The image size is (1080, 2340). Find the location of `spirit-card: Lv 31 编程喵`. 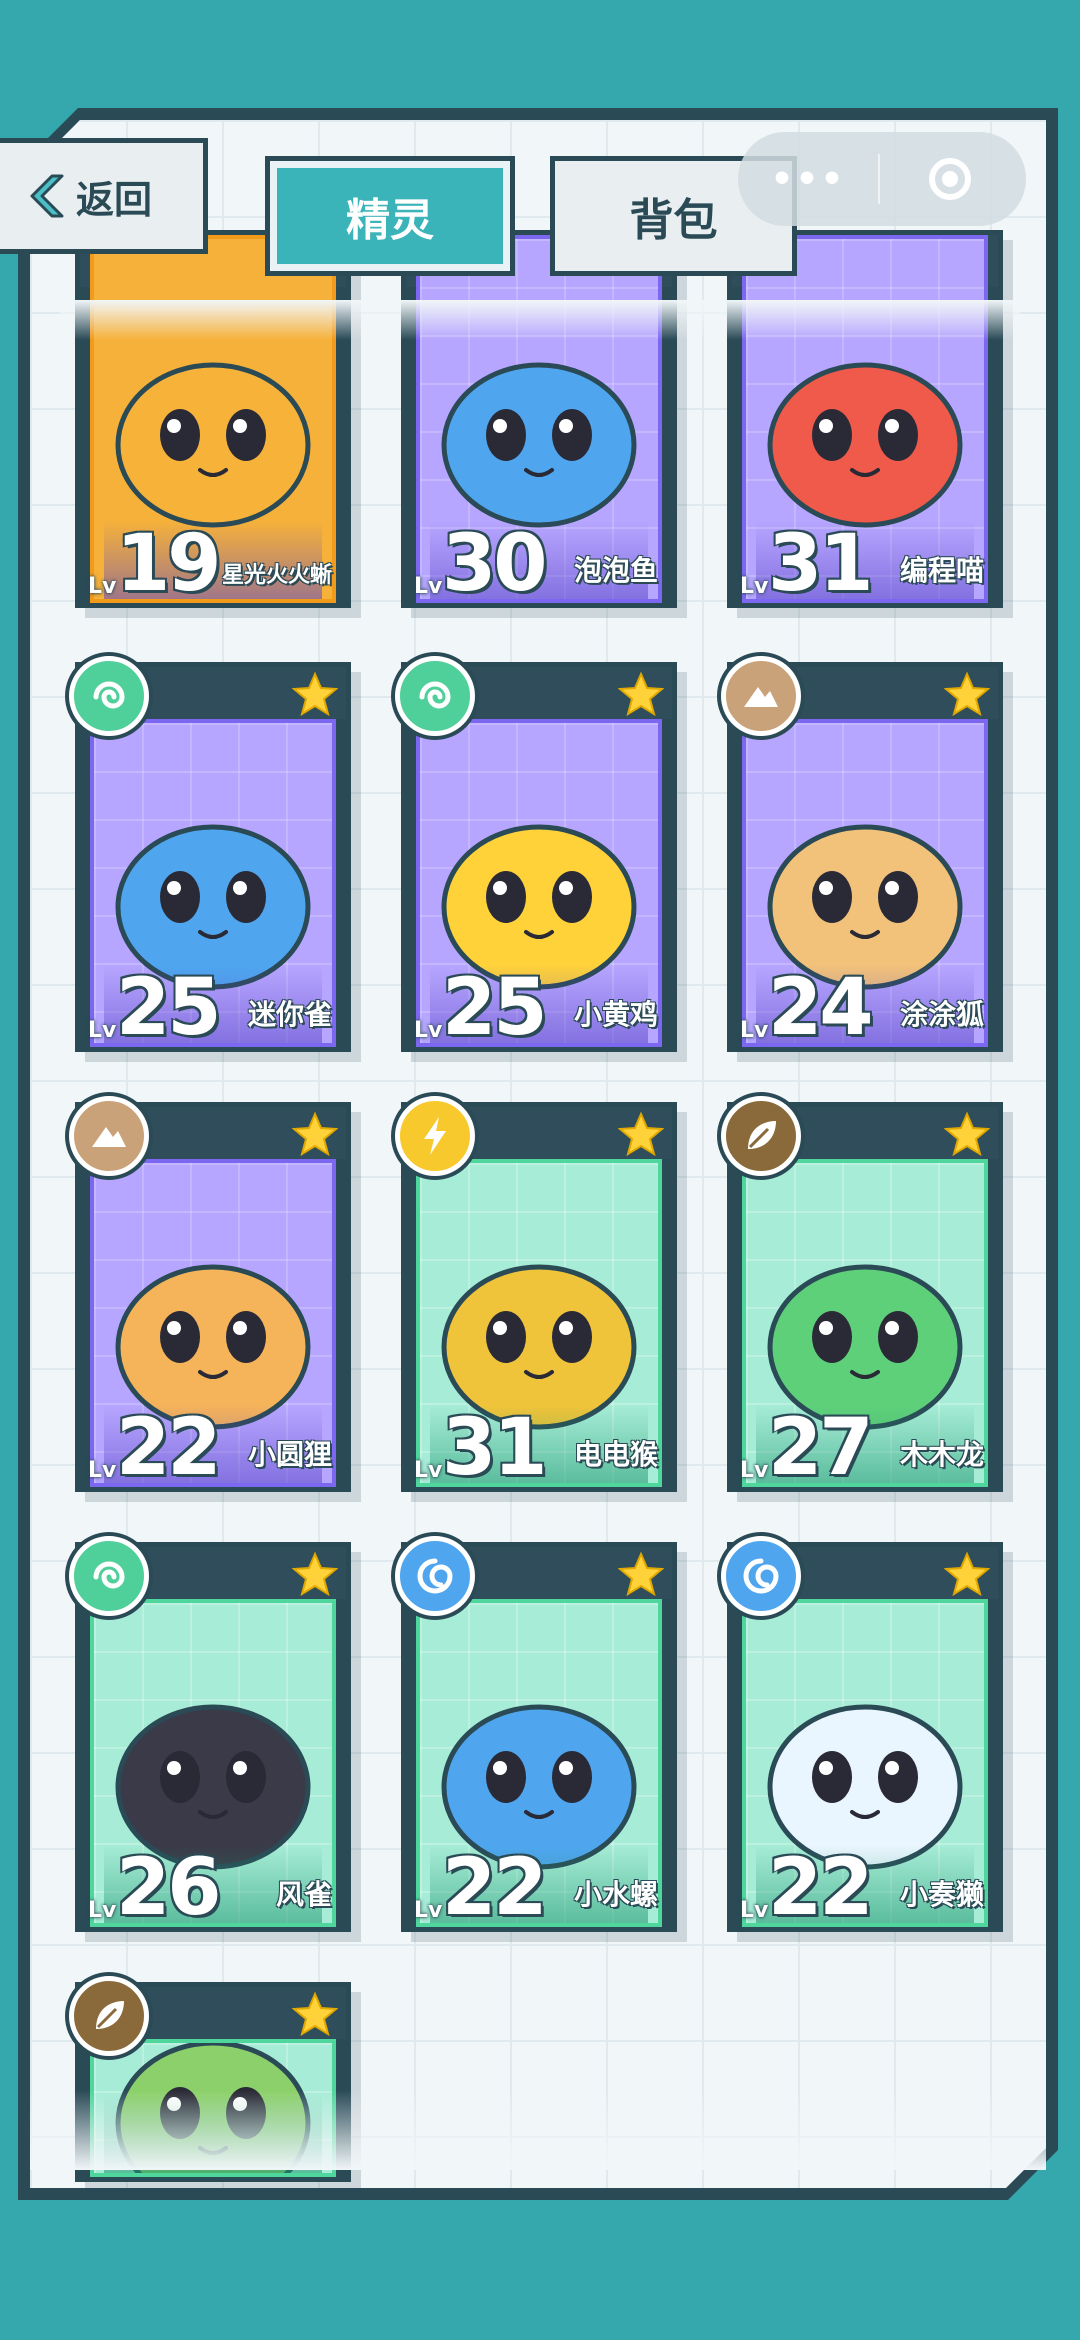

spirit-card: Lv 31 编程喵 is located at coordinates (865, 419).